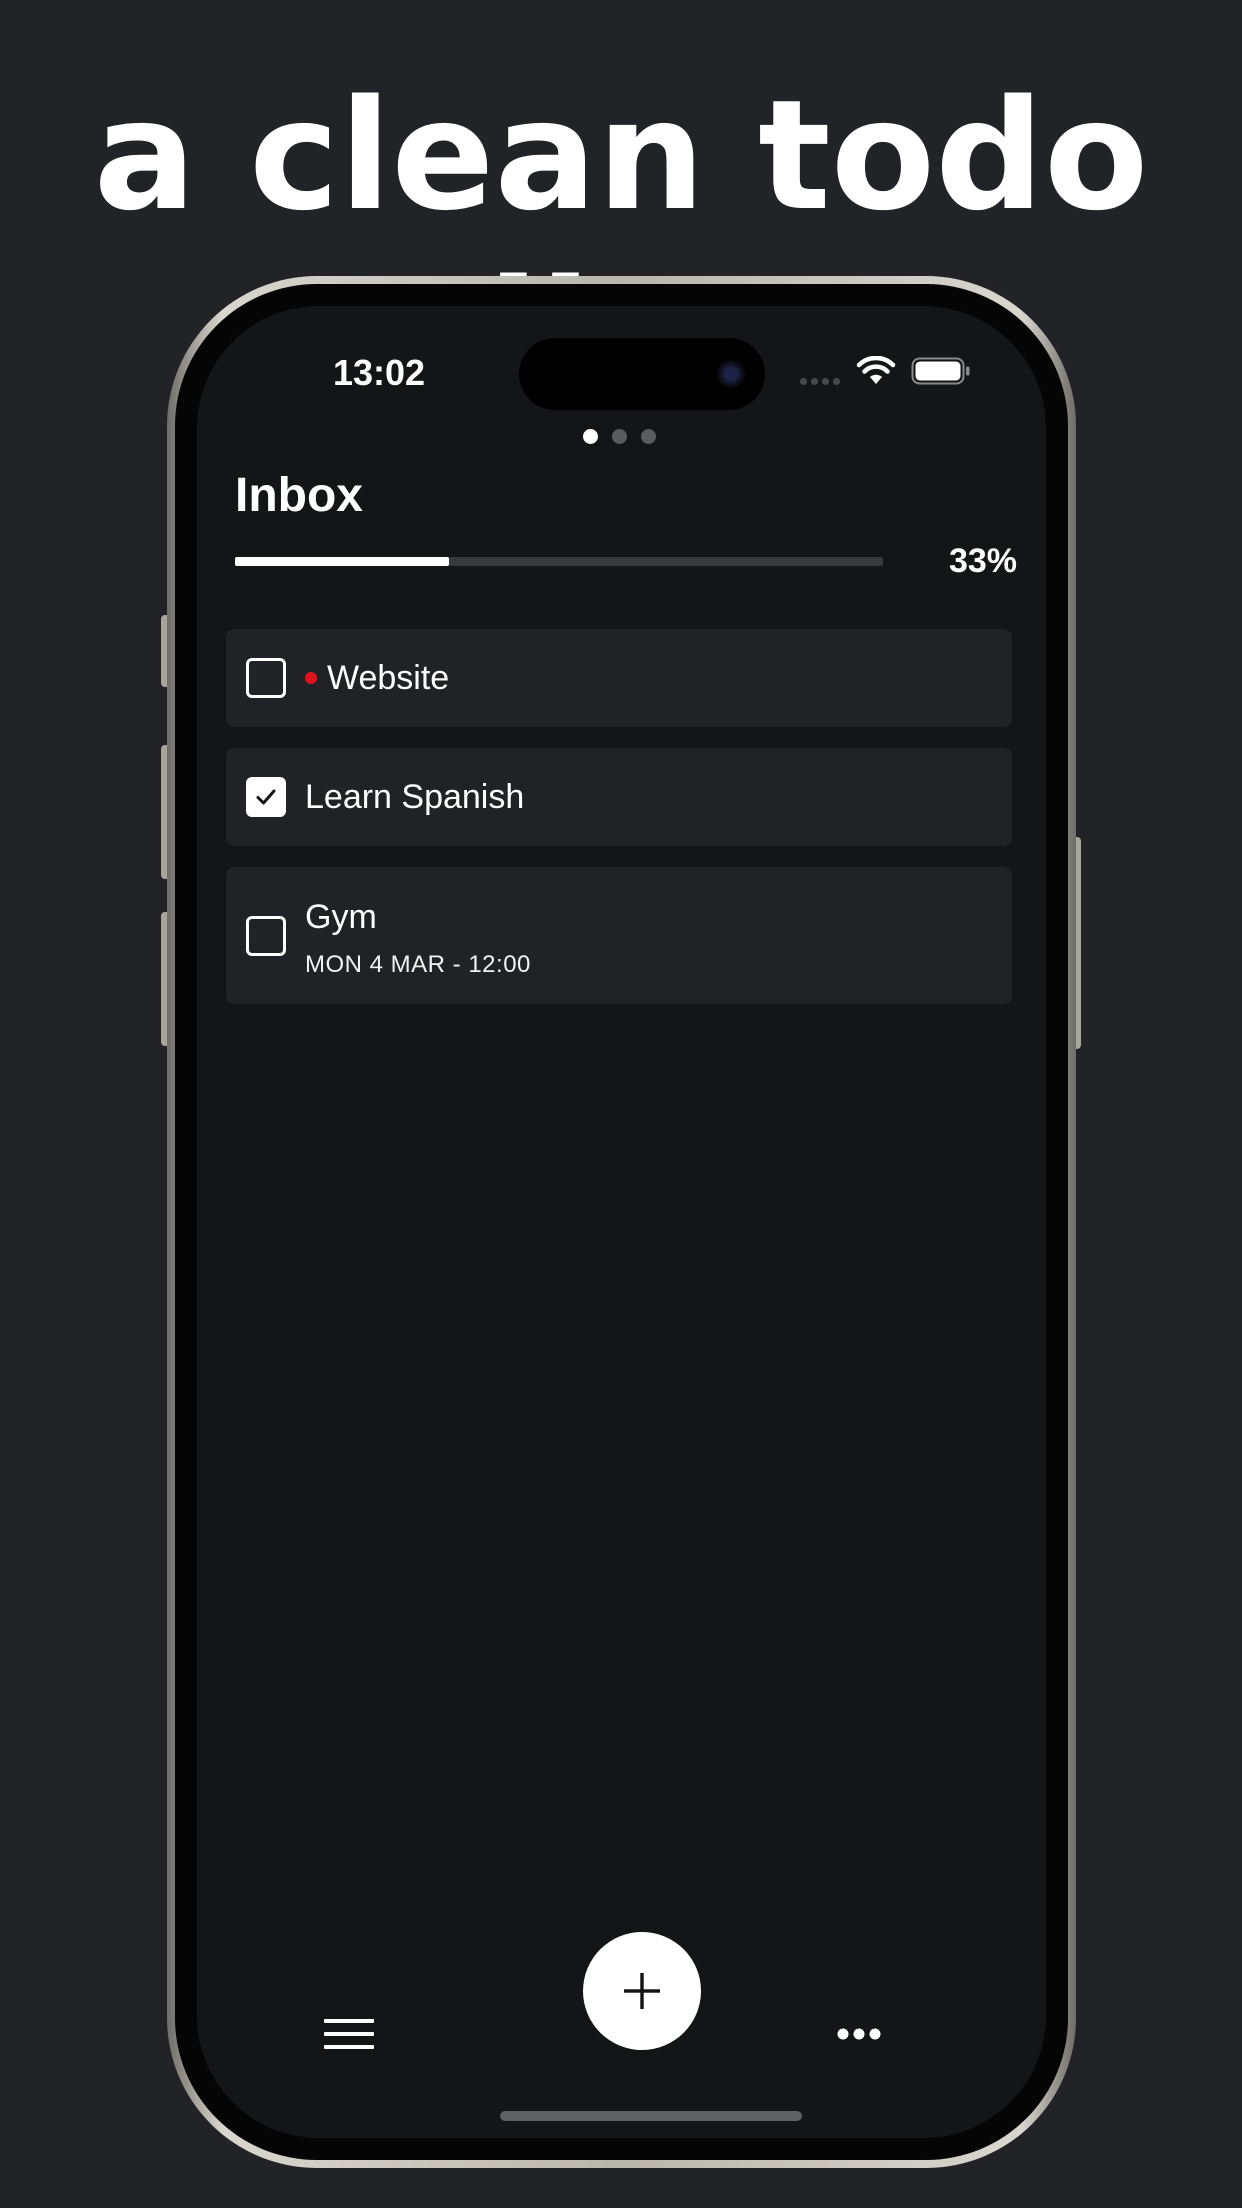  What do you see at coordinates (651, 2116) in the screenshot?
I see `home-indicator` at bounding box center [651, 2116].